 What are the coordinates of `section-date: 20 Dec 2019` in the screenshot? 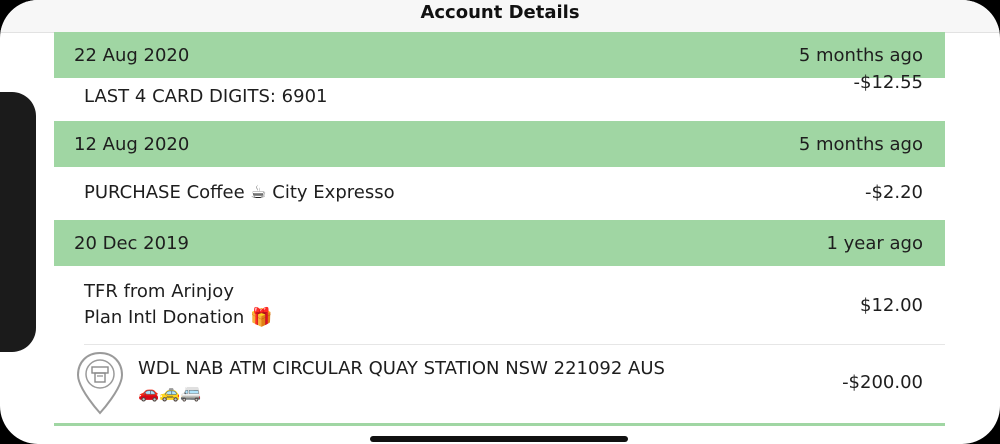 It's located at (131, 243).